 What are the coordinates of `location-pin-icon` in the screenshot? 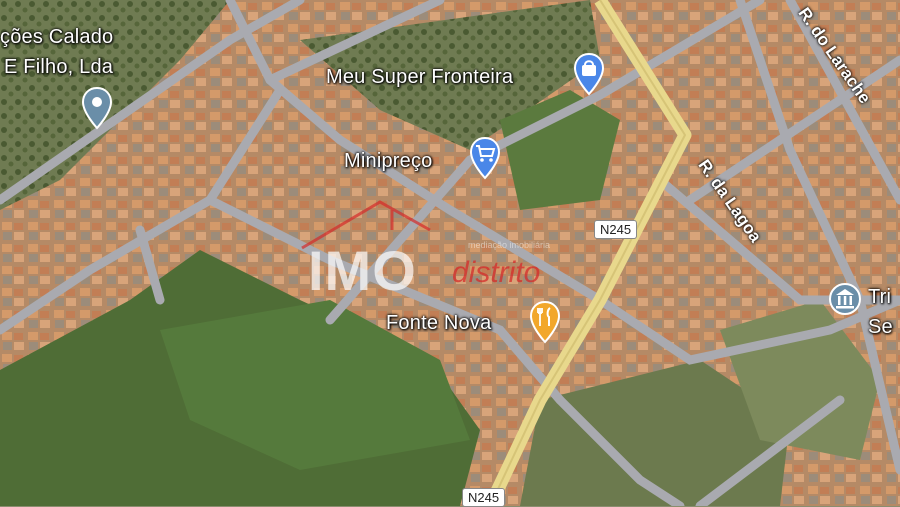 It's located at (97, 108).